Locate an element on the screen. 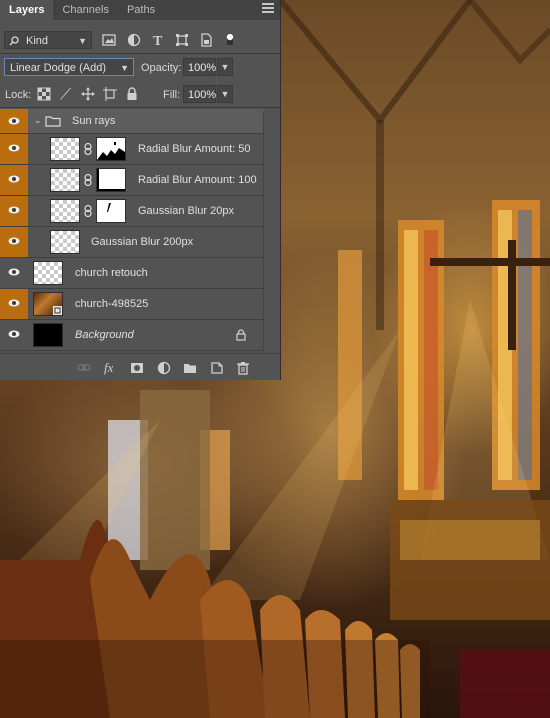 The width and height of the screenshot is (550, 718). layer-name: Gaussian Blur 200px is located at coordinates (142, 242).